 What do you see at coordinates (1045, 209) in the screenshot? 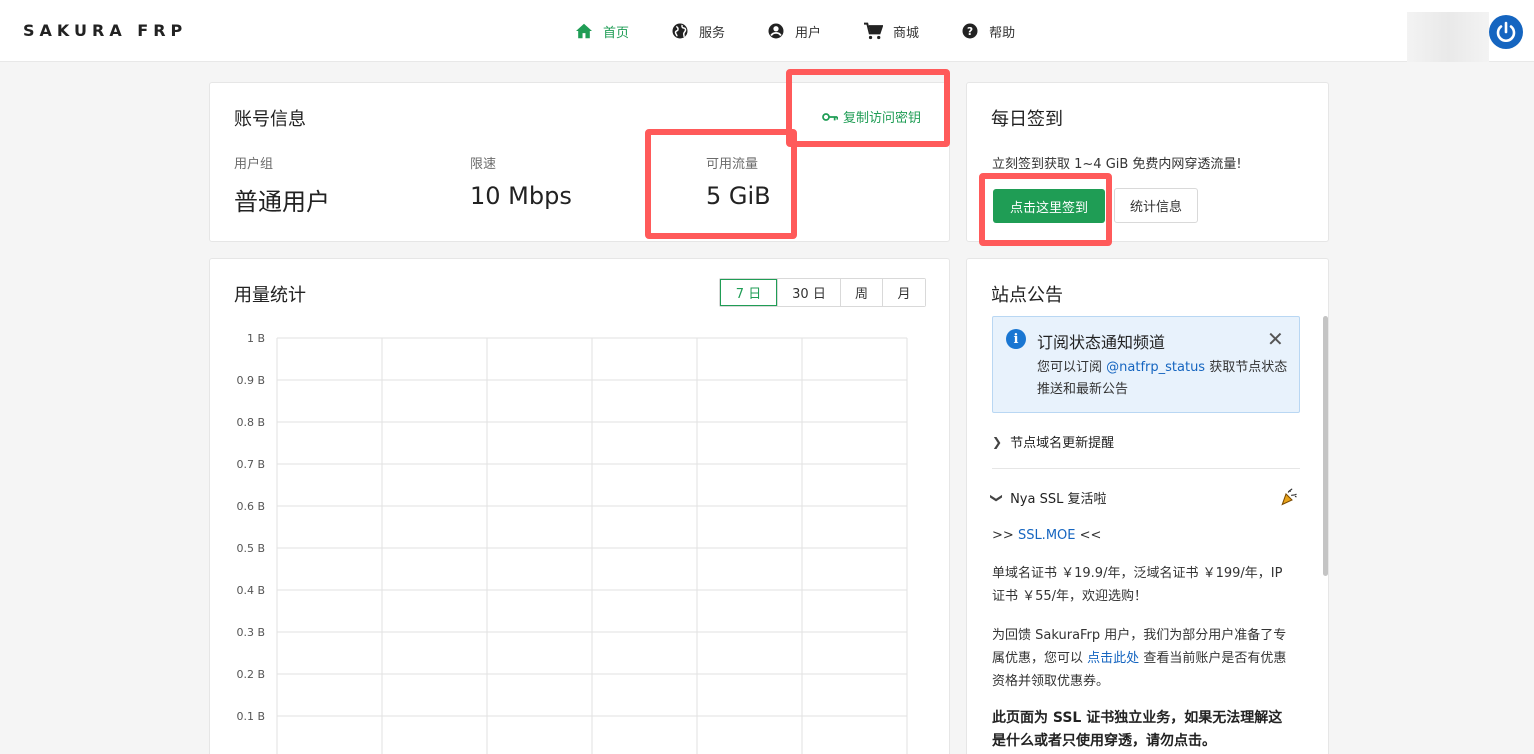
I see `highlight-checkin` at bounding box center [1045, 209].